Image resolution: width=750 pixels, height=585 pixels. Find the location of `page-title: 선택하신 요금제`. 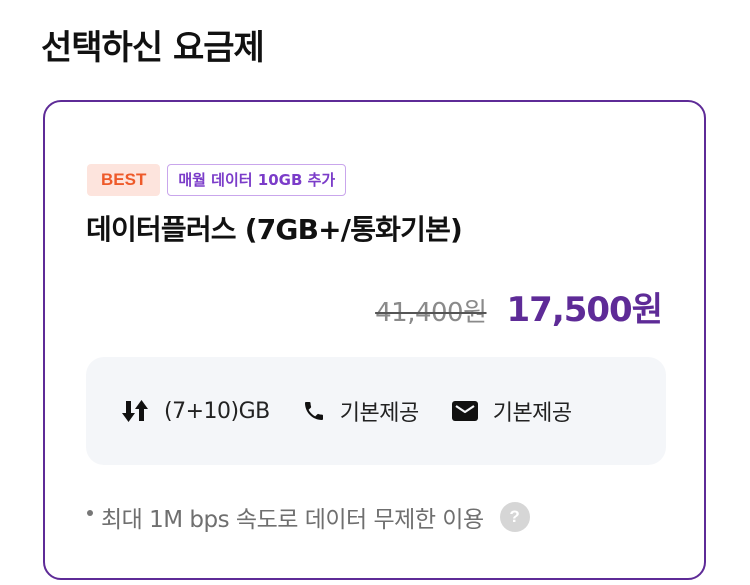

page-title: 선택하신 요금제 is located at coordinates (153, 48).